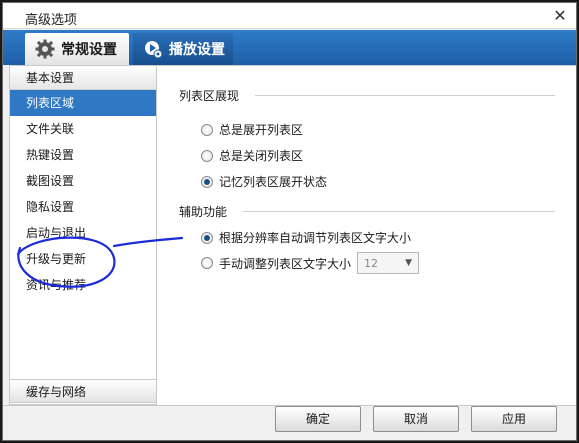  What do you see at coordinates (83, 207) in the screenshot?
I see `sidebar-item-privacy: 隐私设置` at bounding box center [83, 207].